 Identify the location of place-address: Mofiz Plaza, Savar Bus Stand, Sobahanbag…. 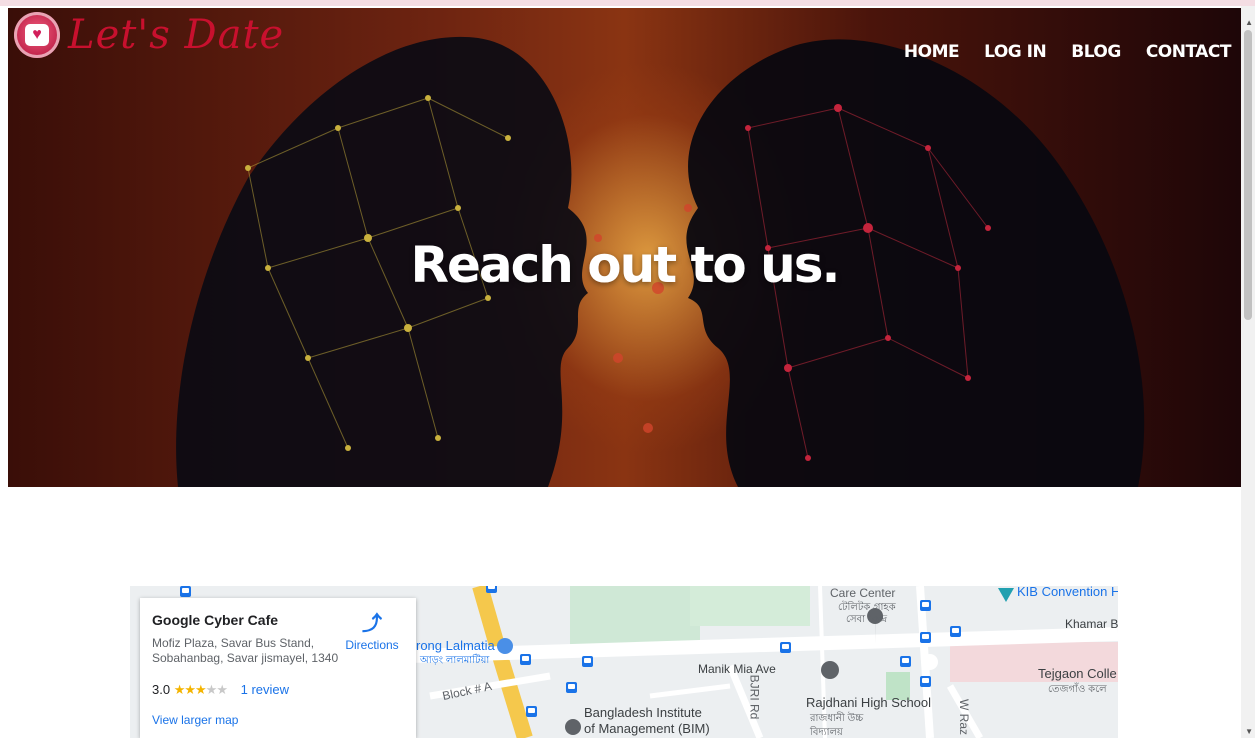
(245, 650).